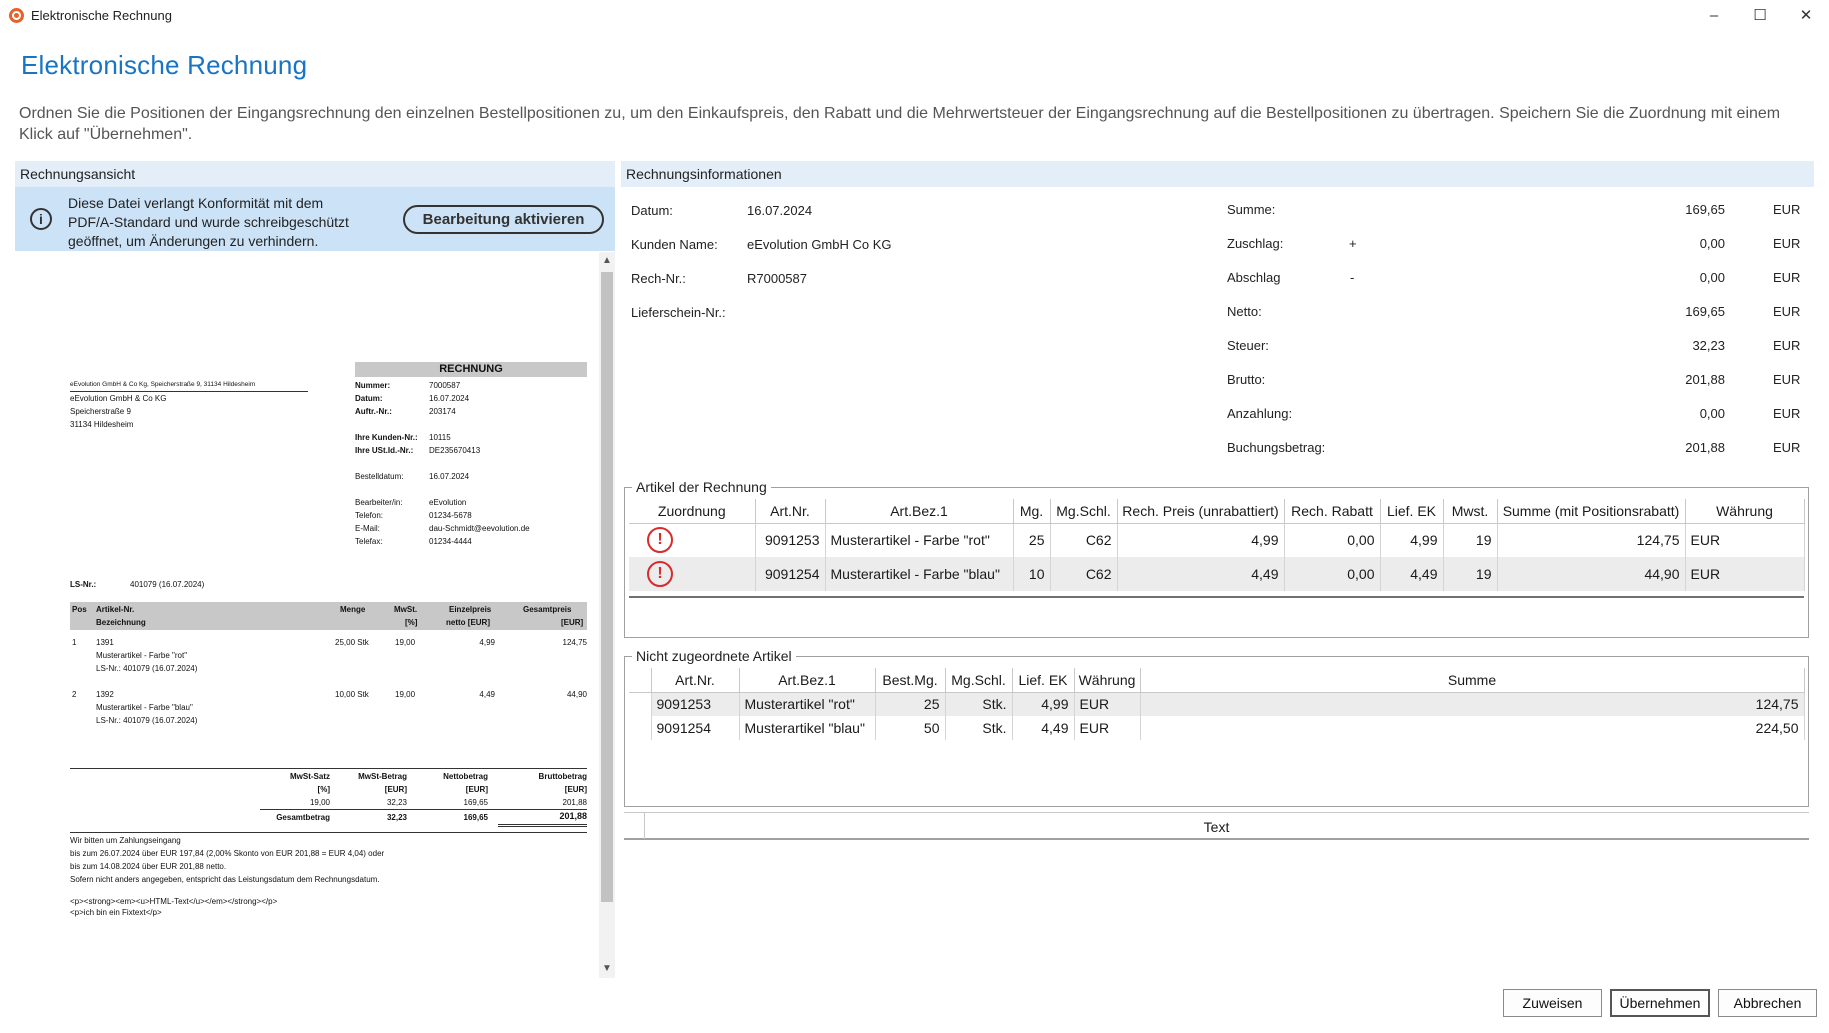  Describe the element at coordinates (1787, 379) in the screenshot. I see `gross-currency: EUR` at that location.